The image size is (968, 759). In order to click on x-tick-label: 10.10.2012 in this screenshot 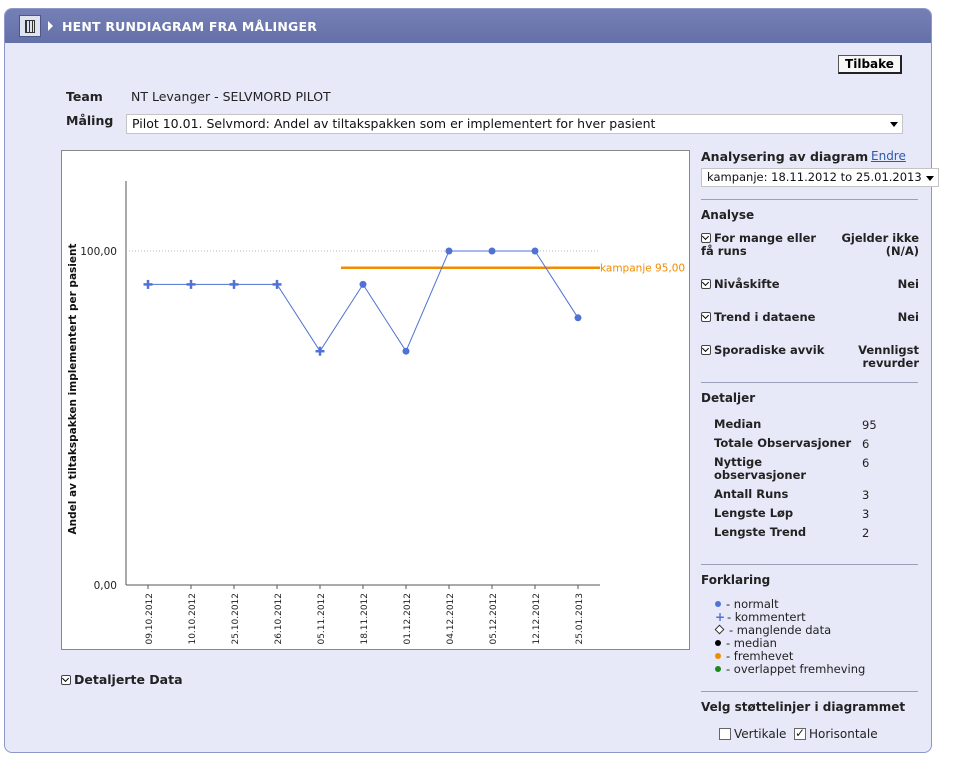, I will do `click(193, 619)`.